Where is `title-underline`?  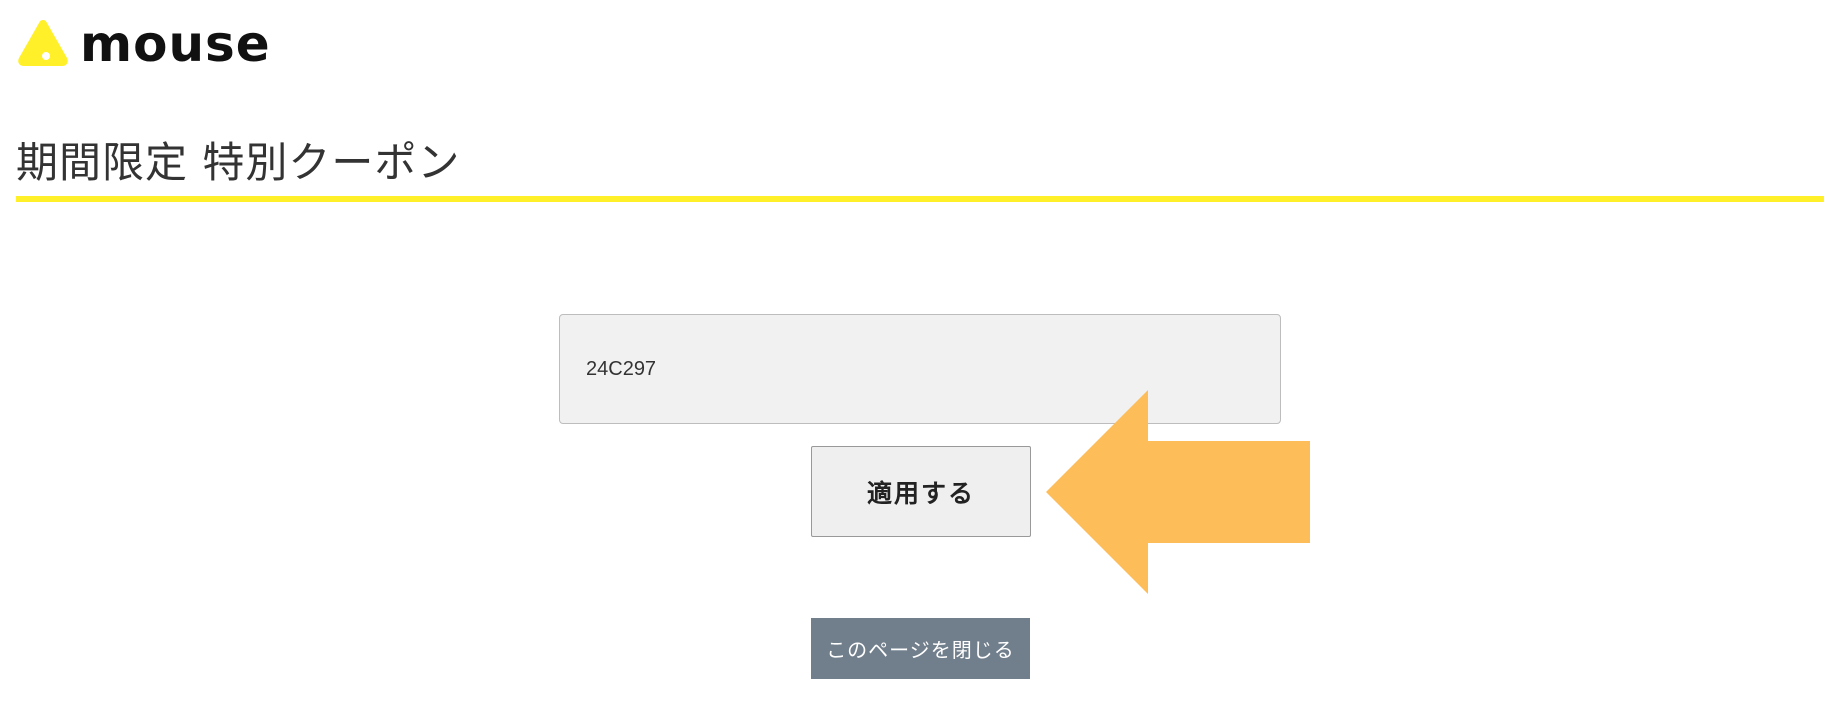 title-underline is located at coordinates (920, 199).